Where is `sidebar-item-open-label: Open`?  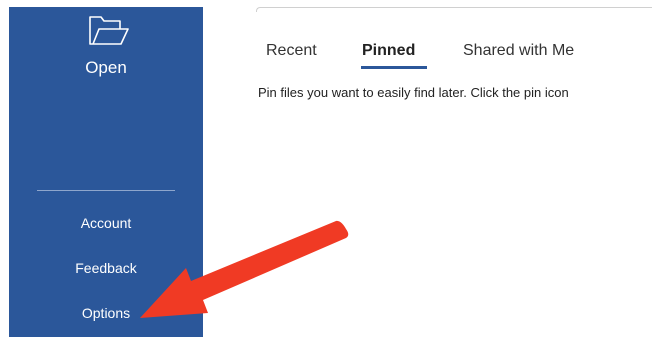
sidebar-item-open-label: Open is located at coordinates (106, 67).